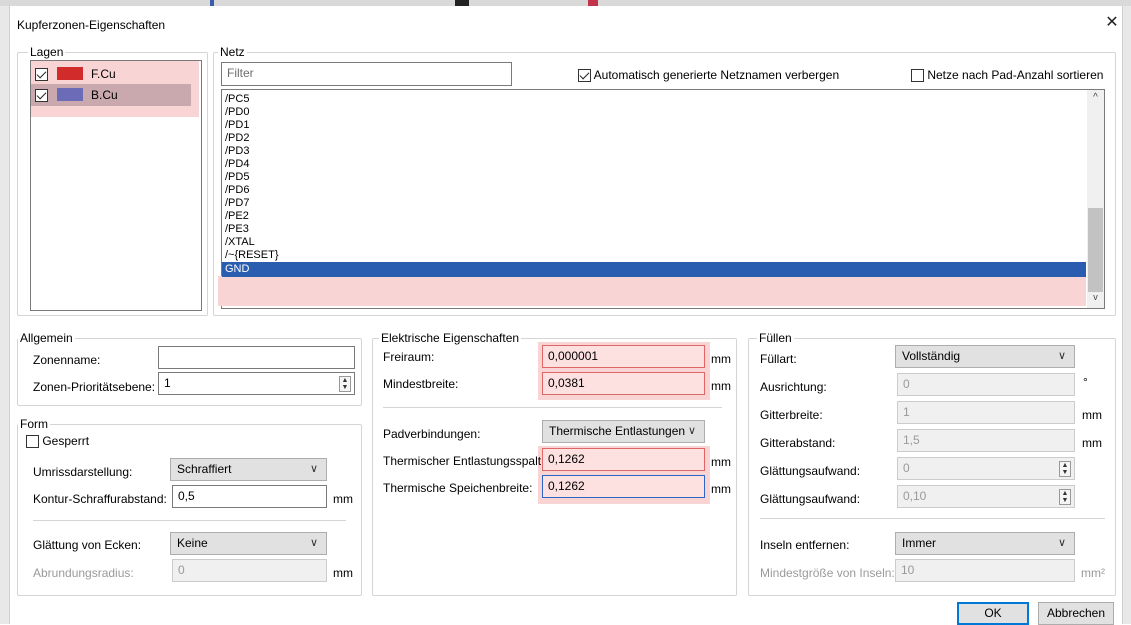  I want to click on radius-input: 0, so click(249, 570).